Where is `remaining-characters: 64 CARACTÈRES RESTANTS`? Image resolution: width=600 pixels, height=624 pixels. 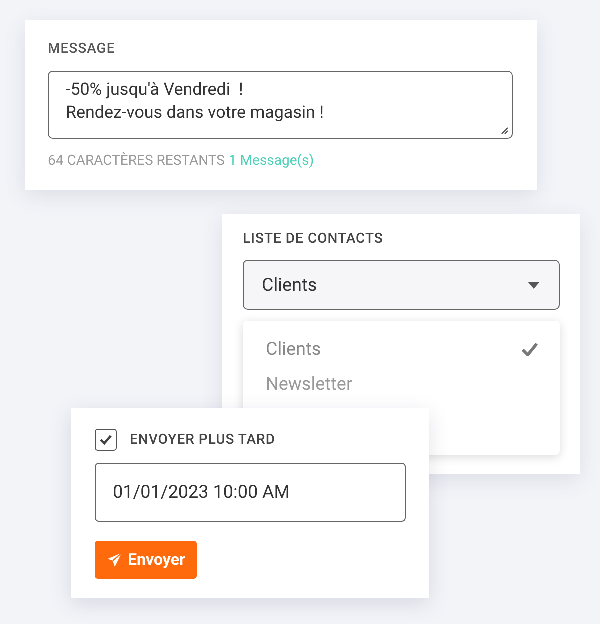
remaining-characters: 64 CARACTÈRES RESTANTS is located at coordinates (136, 161).